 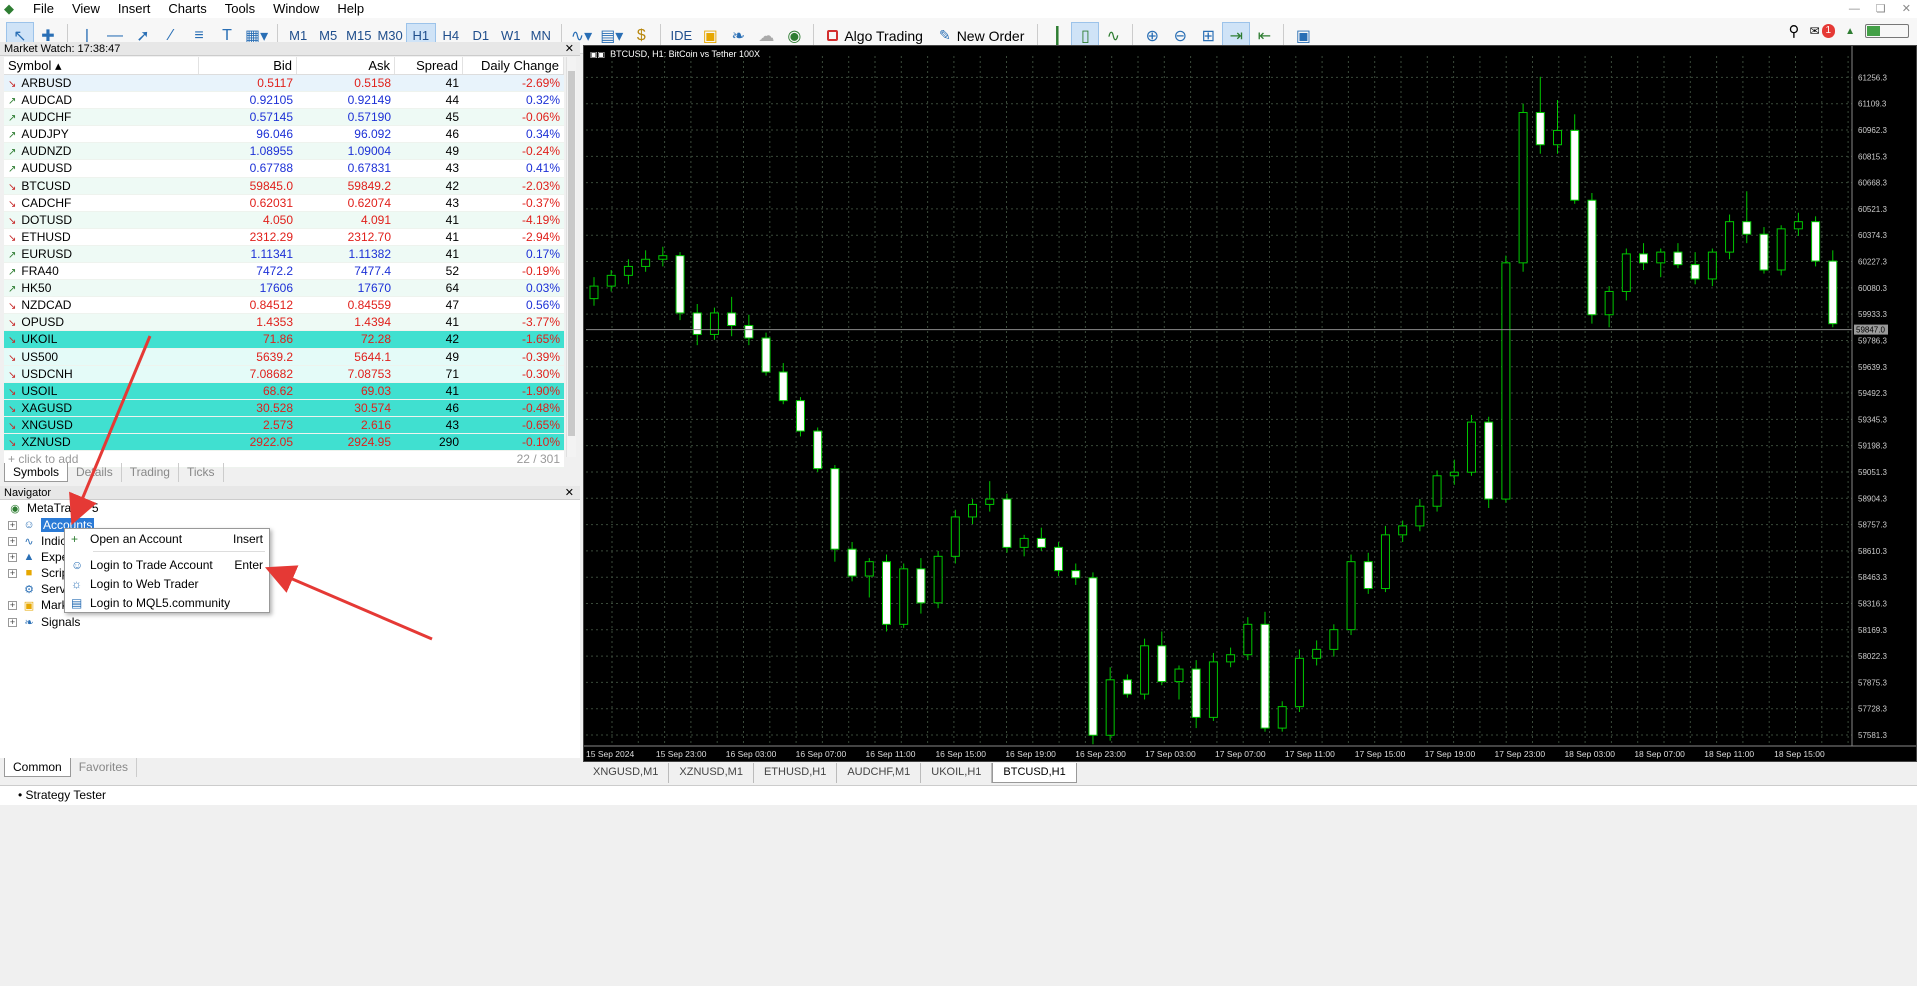 What do you see at coordinates (369, 117) in the screenshot?
I see `ask-cell: 0.57190` at bounding box center [369, 117].